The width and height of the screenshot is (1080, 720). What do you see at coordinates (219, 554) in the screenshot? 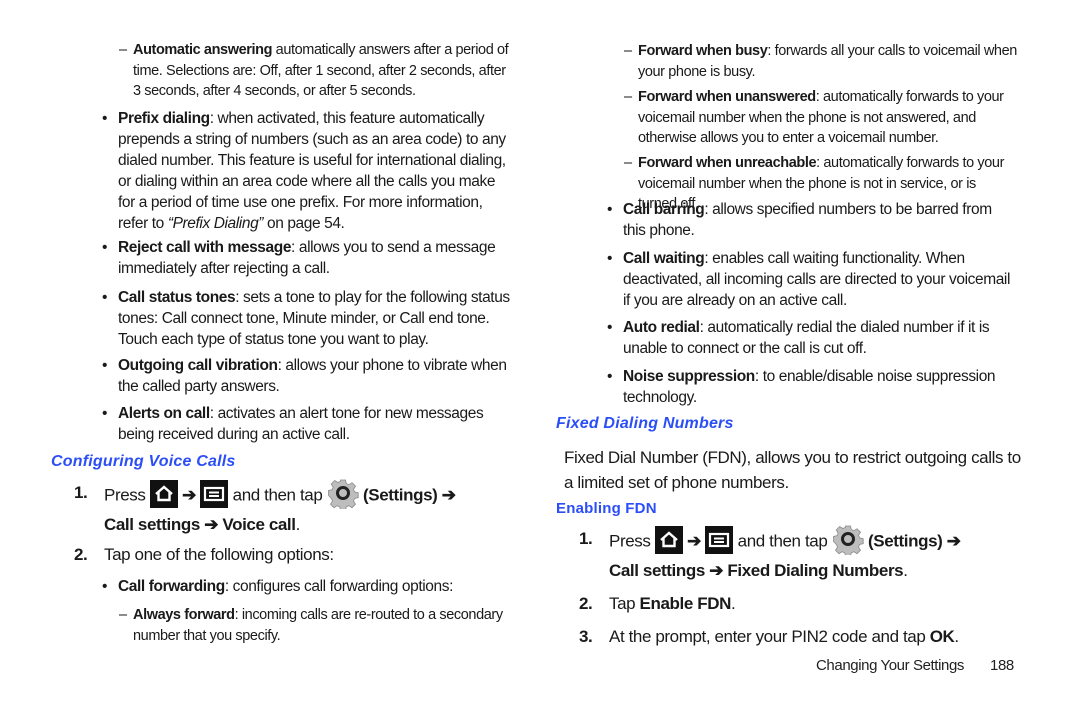
I see `step-text: Tap one of the following options:` at bounding box center [219, 554].